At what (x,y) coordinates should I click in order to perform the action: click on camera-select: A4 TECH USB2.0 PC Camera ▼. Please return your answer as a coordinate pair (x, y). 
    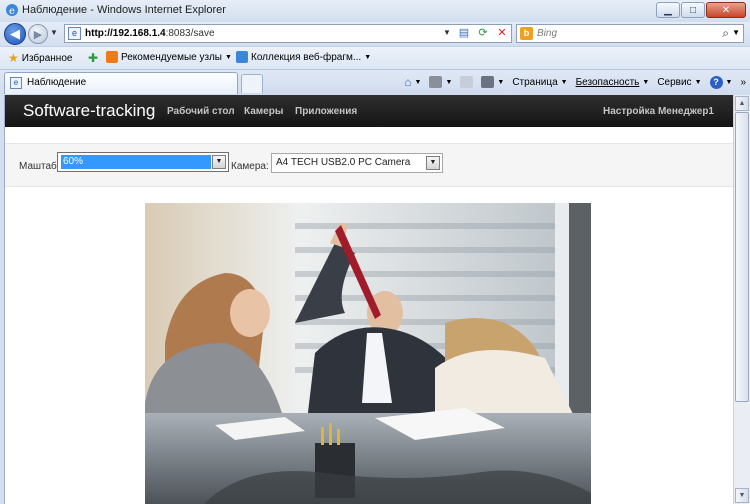
    Looking at the image, I should click on (357, 163).